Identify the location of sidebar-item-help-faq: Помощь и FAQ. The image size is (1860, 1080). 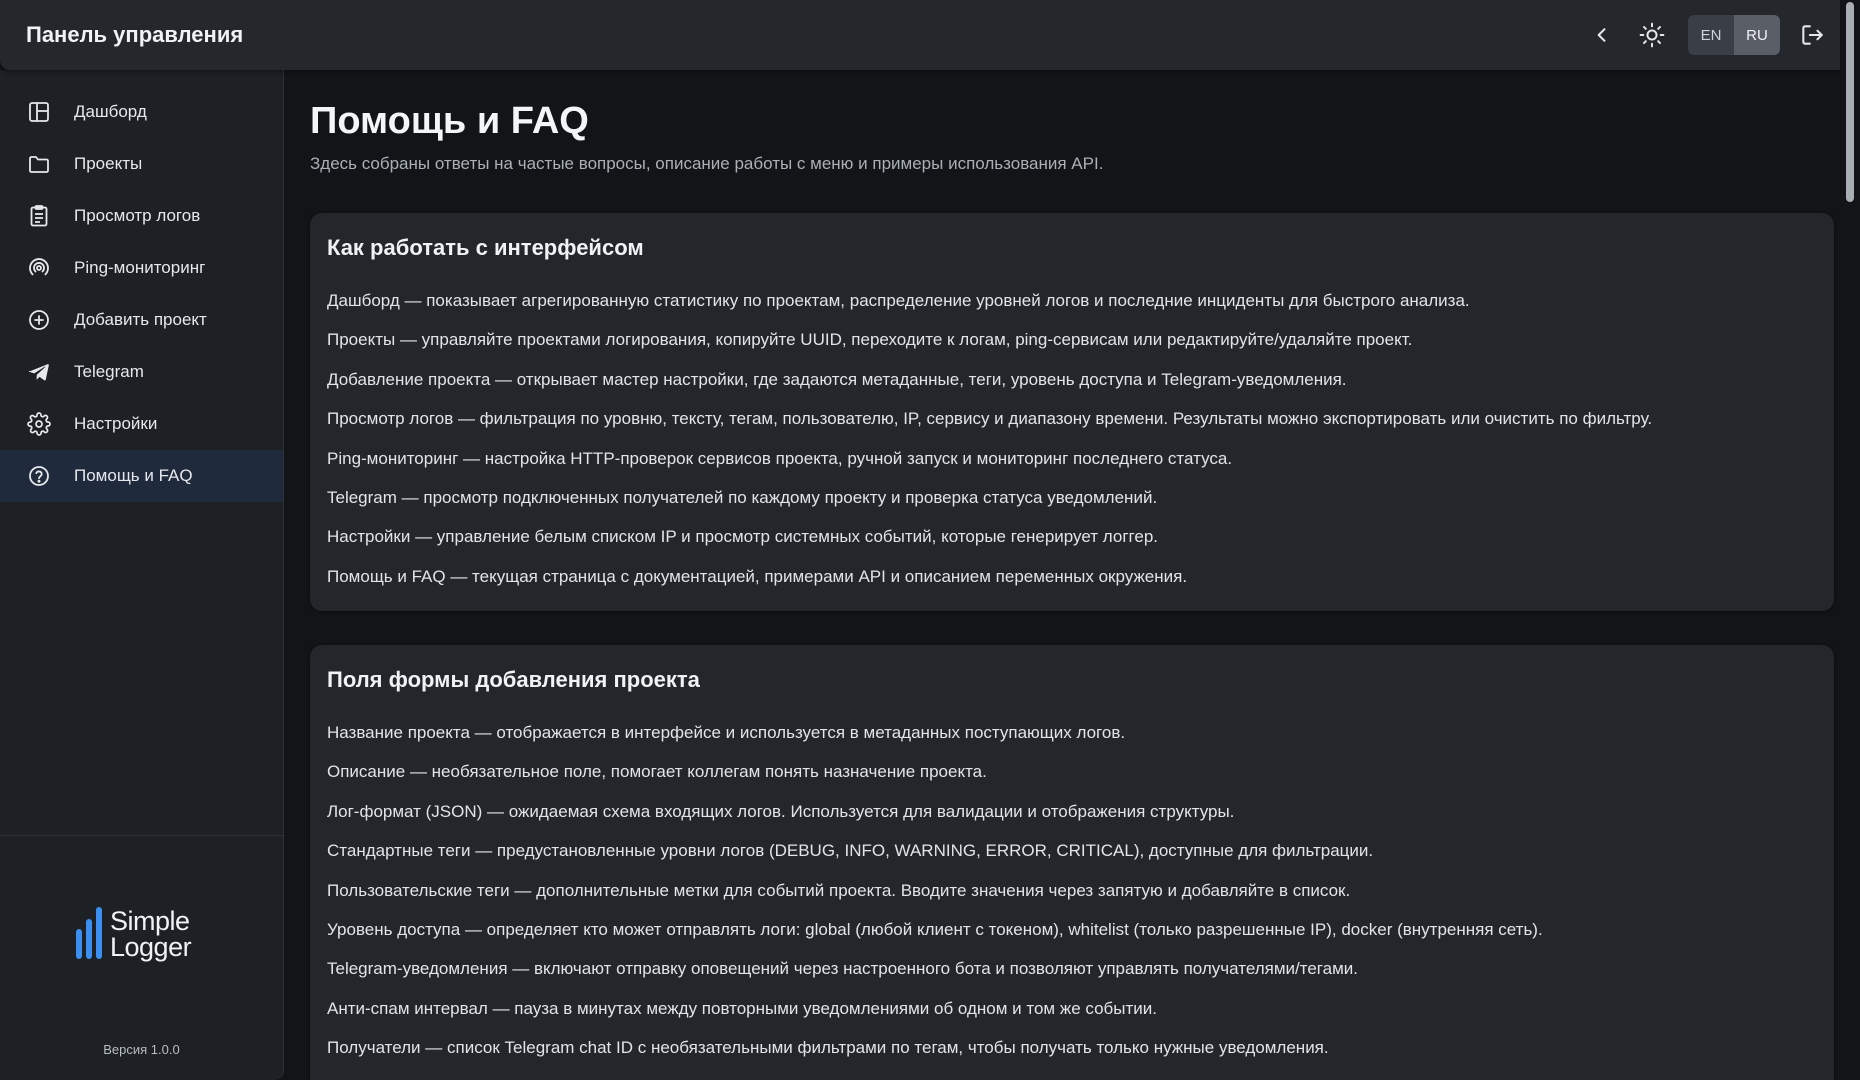
(141, 476).